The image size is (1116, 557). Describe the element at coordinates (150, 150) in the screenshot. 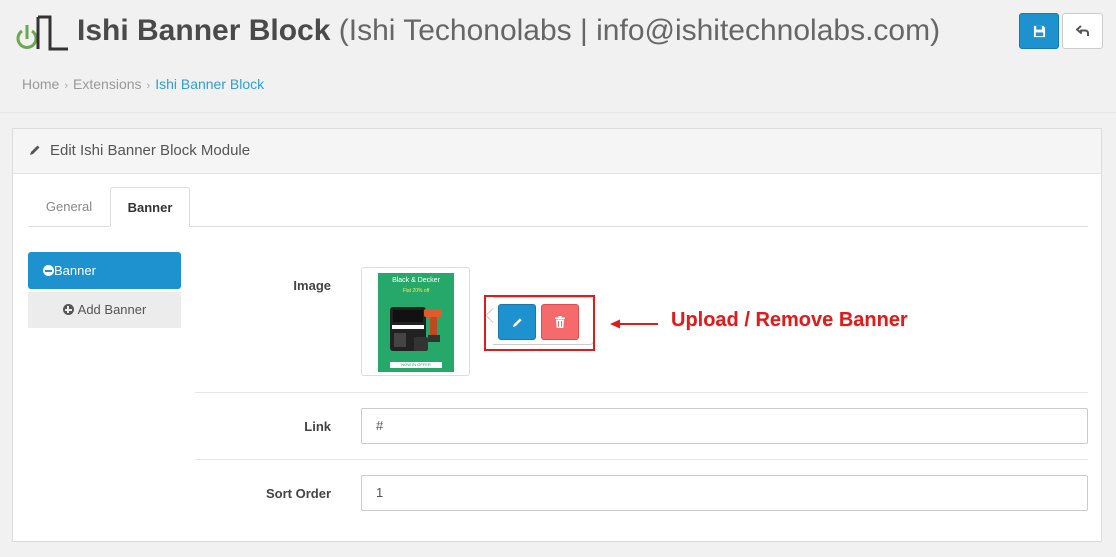

I see `panel-title: Edit Ishi Banner Block Module` at that location.